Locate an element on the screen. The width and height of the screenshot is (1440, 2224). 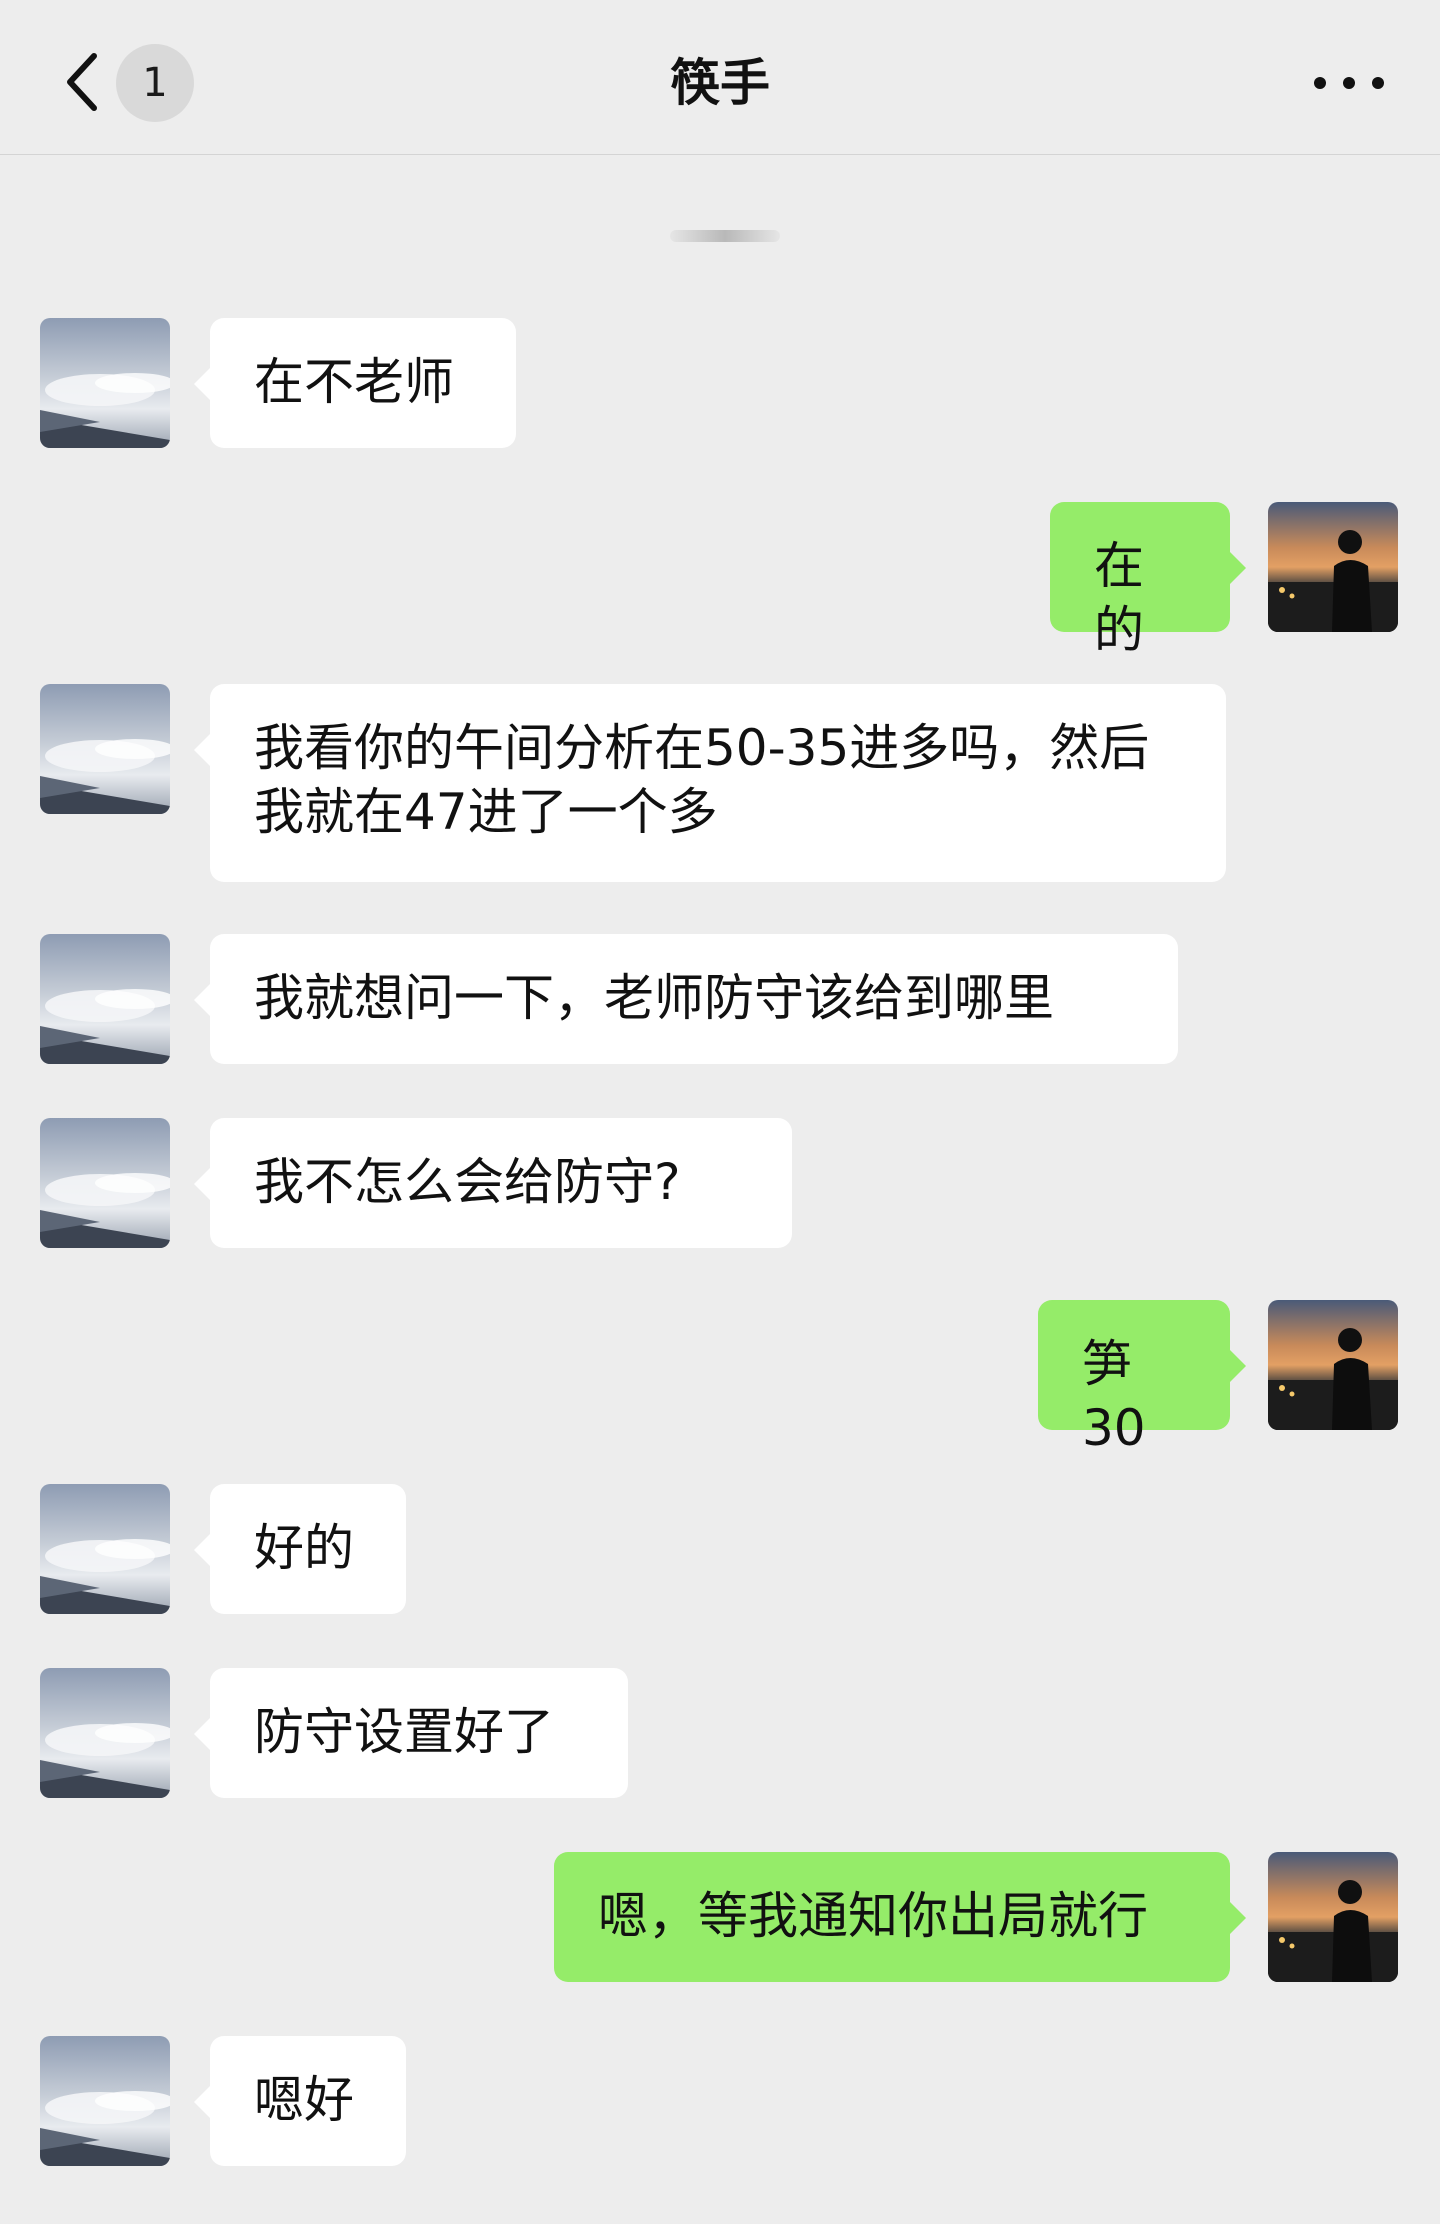
message-bubble-incoming: 我就想问一下，老师防守该给到哪里 is located at coordinates (686, 999).